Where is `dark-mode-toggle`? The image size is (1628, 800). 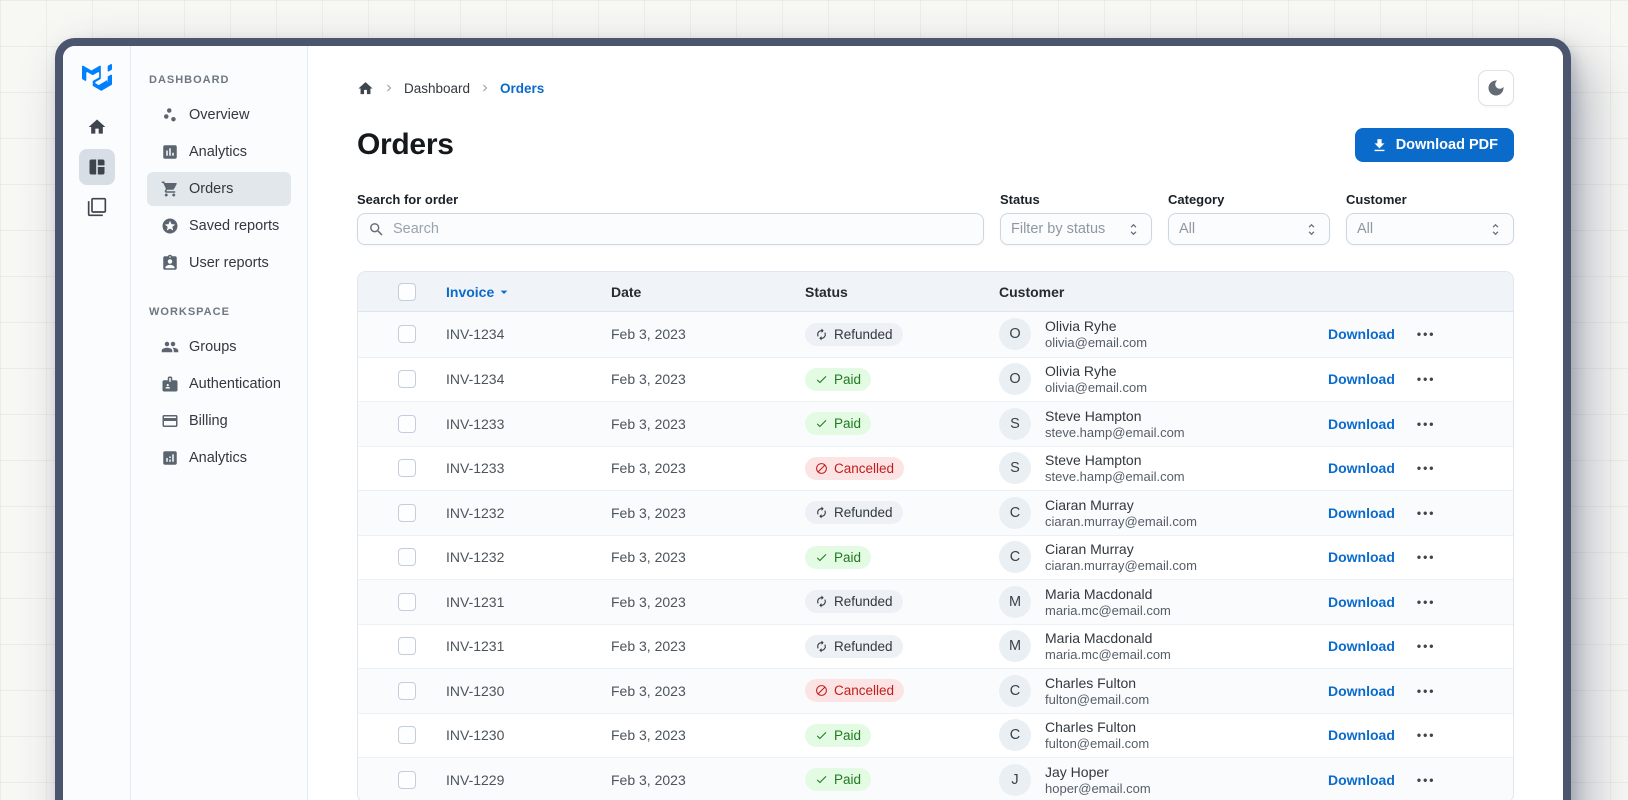 dark-mode-toggle is located at coordinates (1496, 88).